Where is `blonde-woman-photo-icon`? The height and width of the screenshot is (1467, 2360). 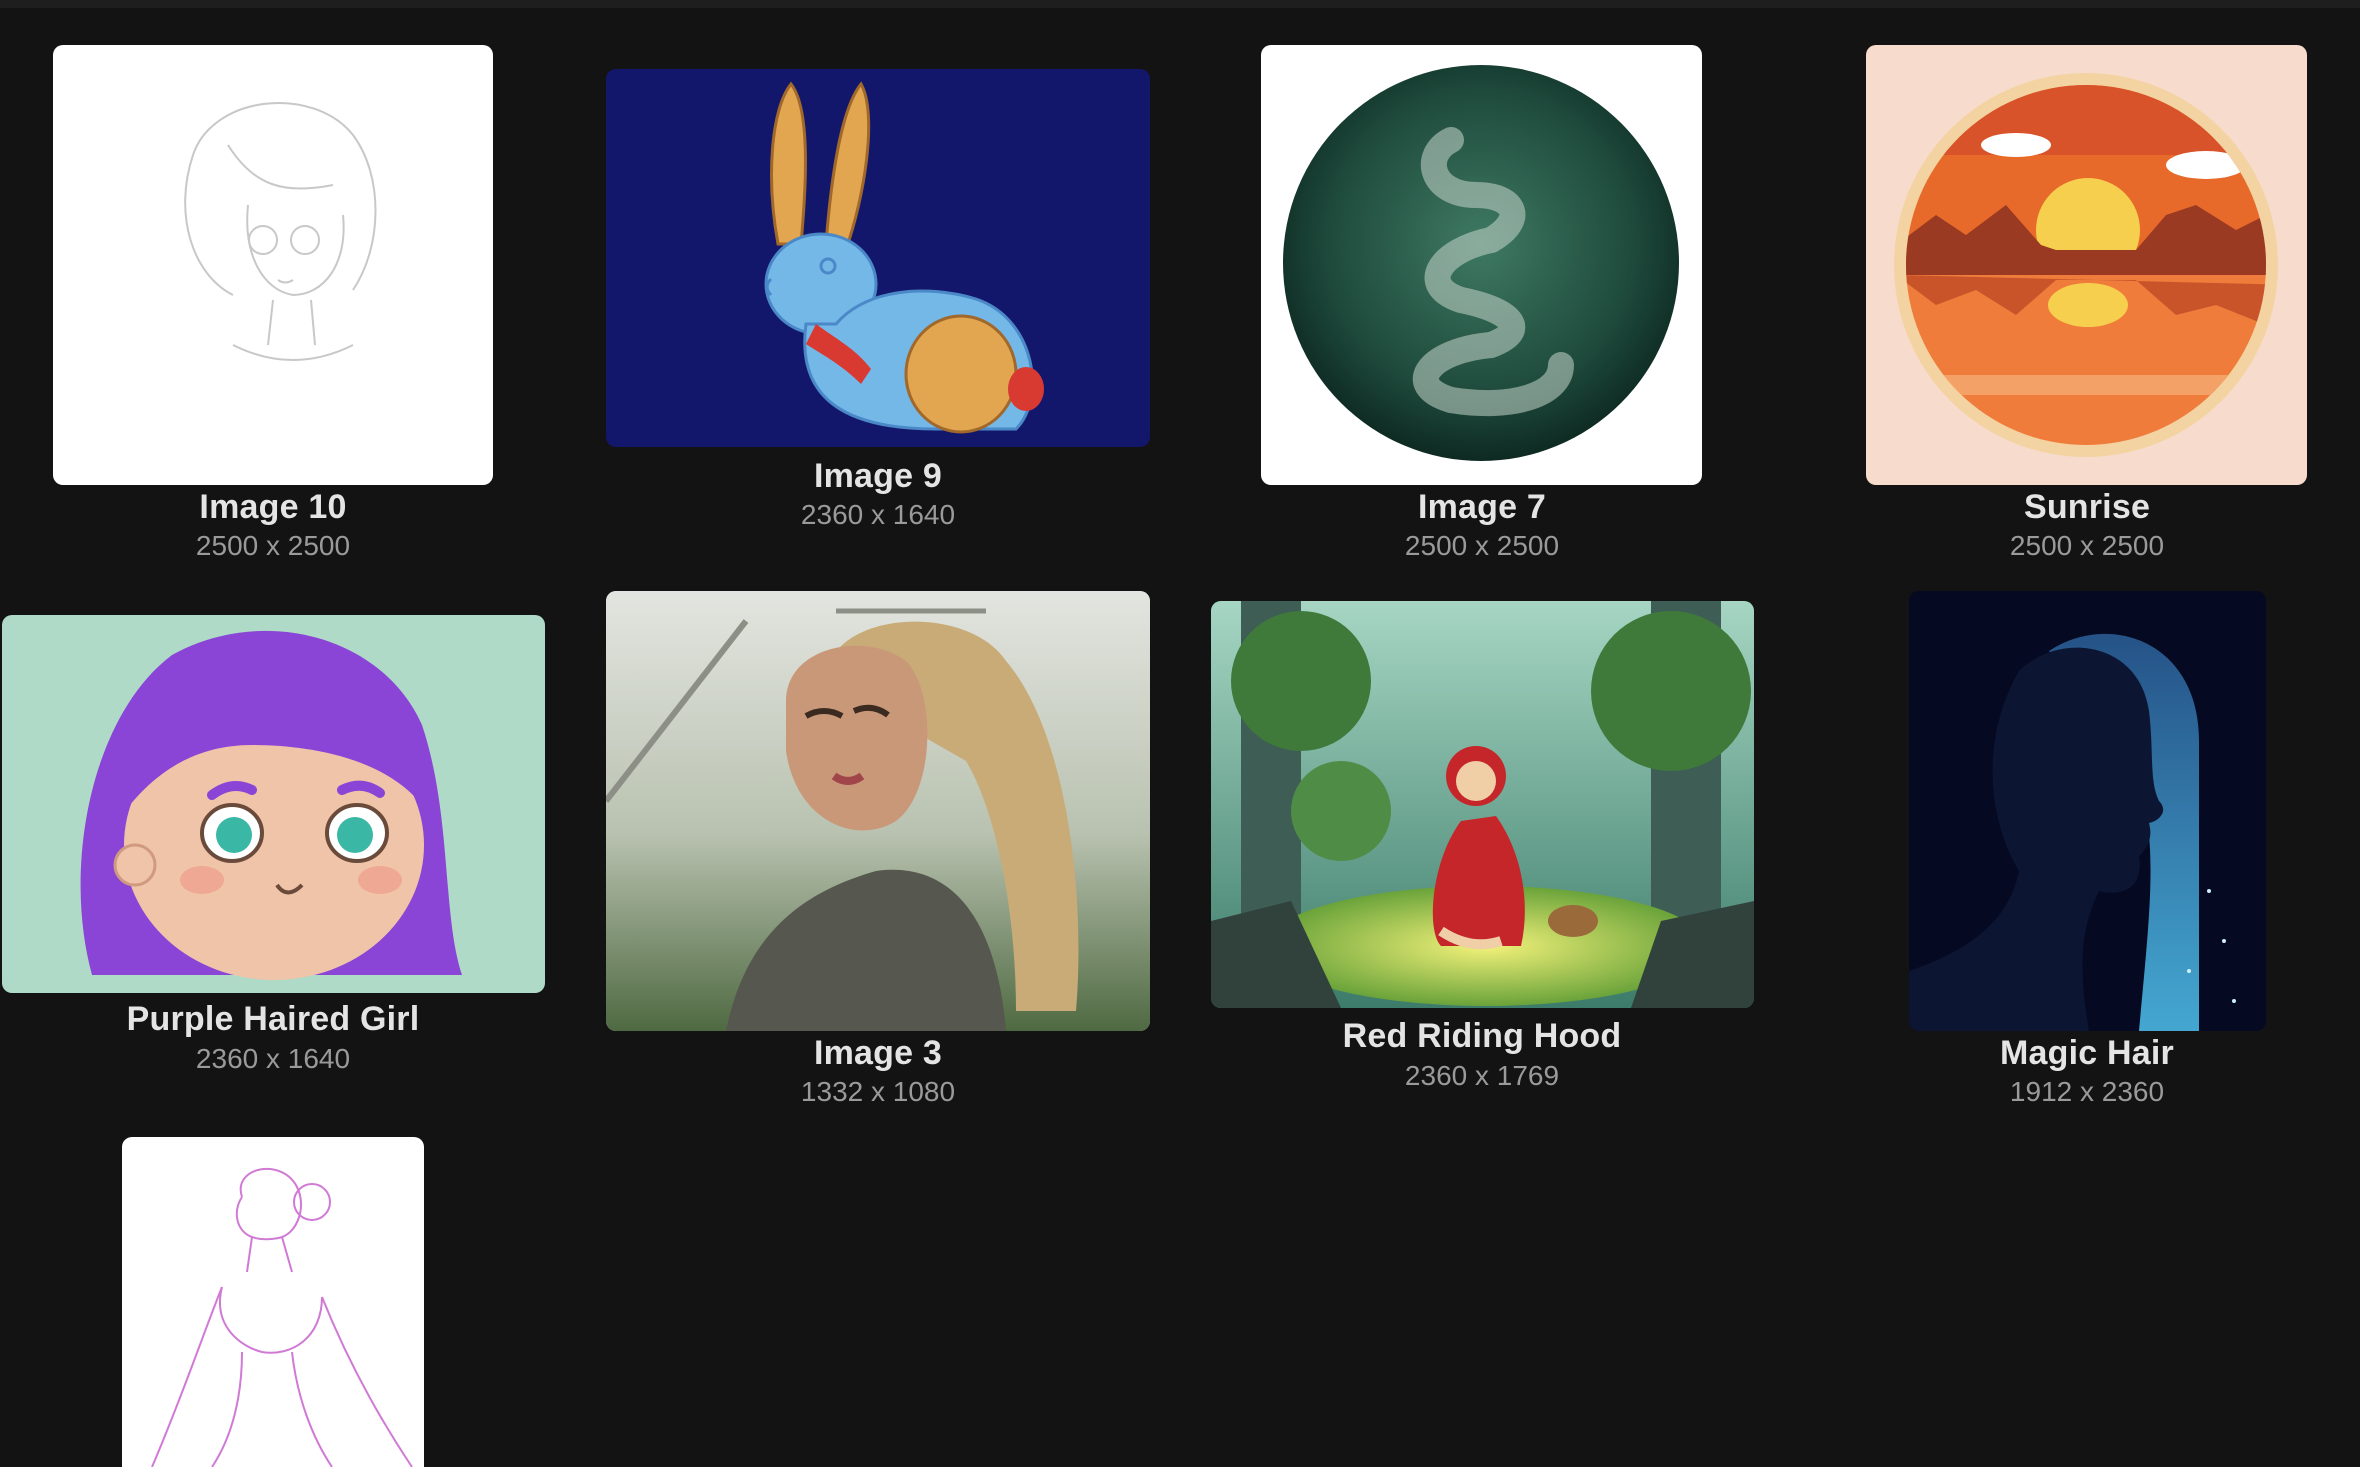
blonde-woman-photo-icon is located at coordinates (878, 811).